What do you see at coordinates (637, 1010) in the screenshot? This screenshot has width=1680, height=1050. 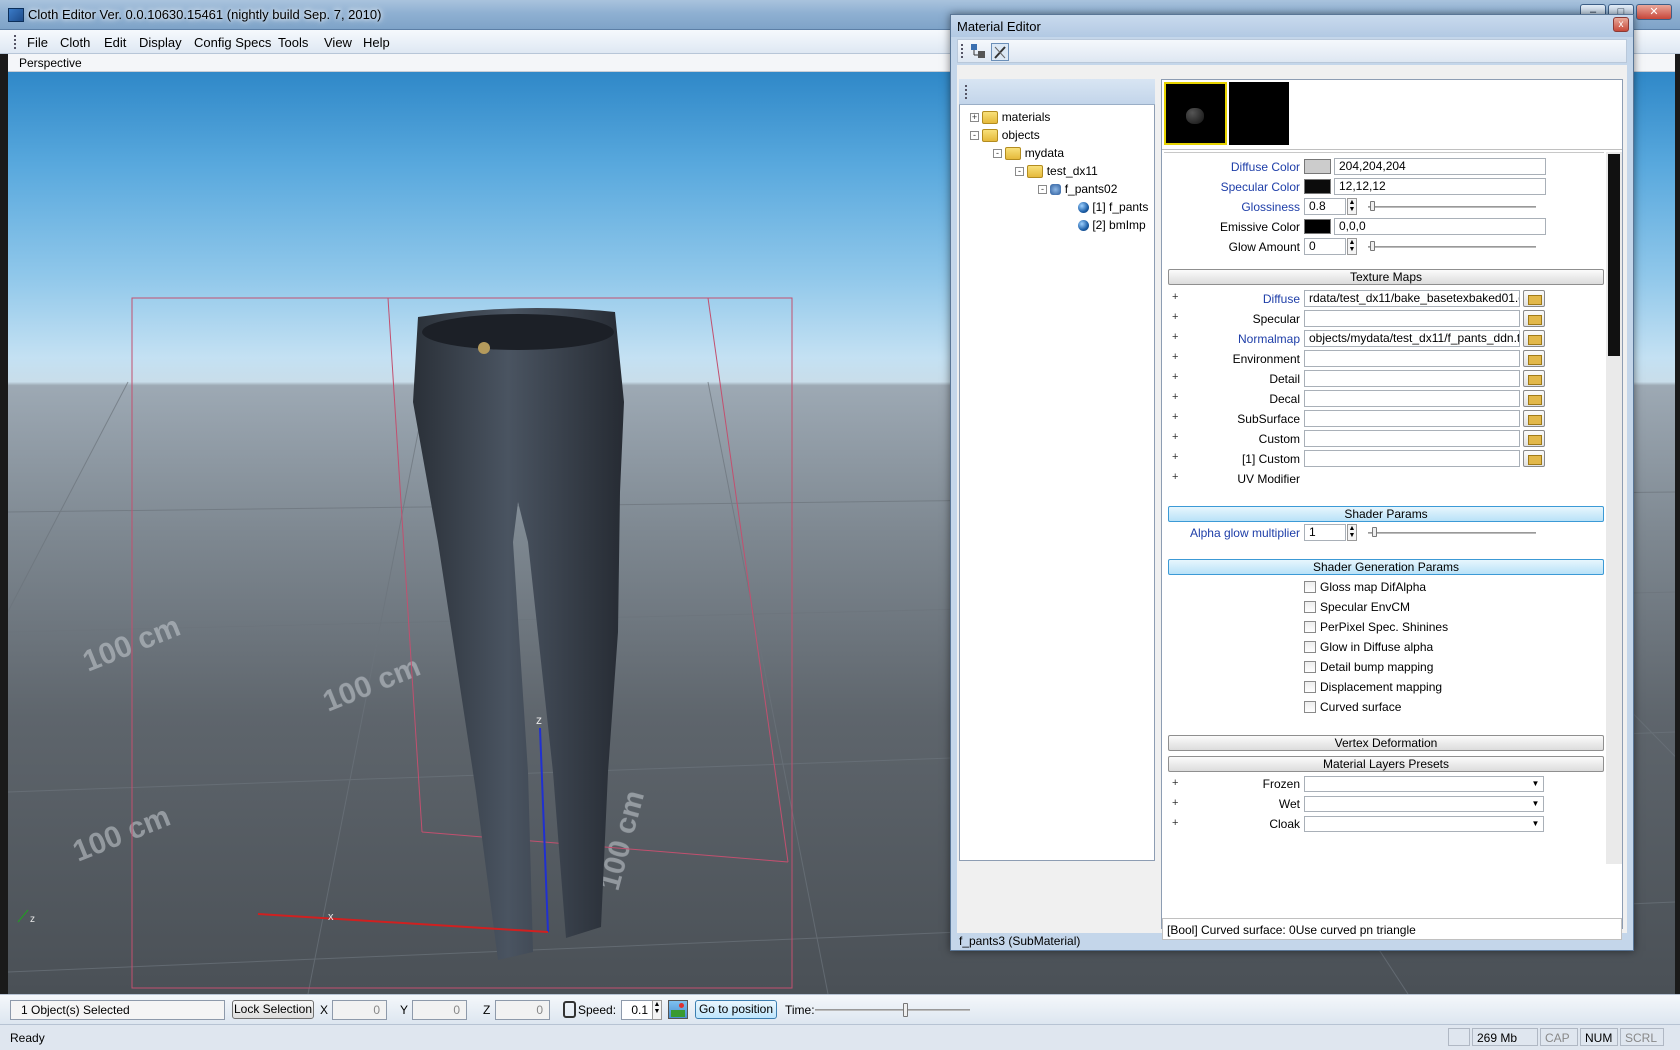 I see `speed-input: 0.1` at bounding box center [637, 1010].